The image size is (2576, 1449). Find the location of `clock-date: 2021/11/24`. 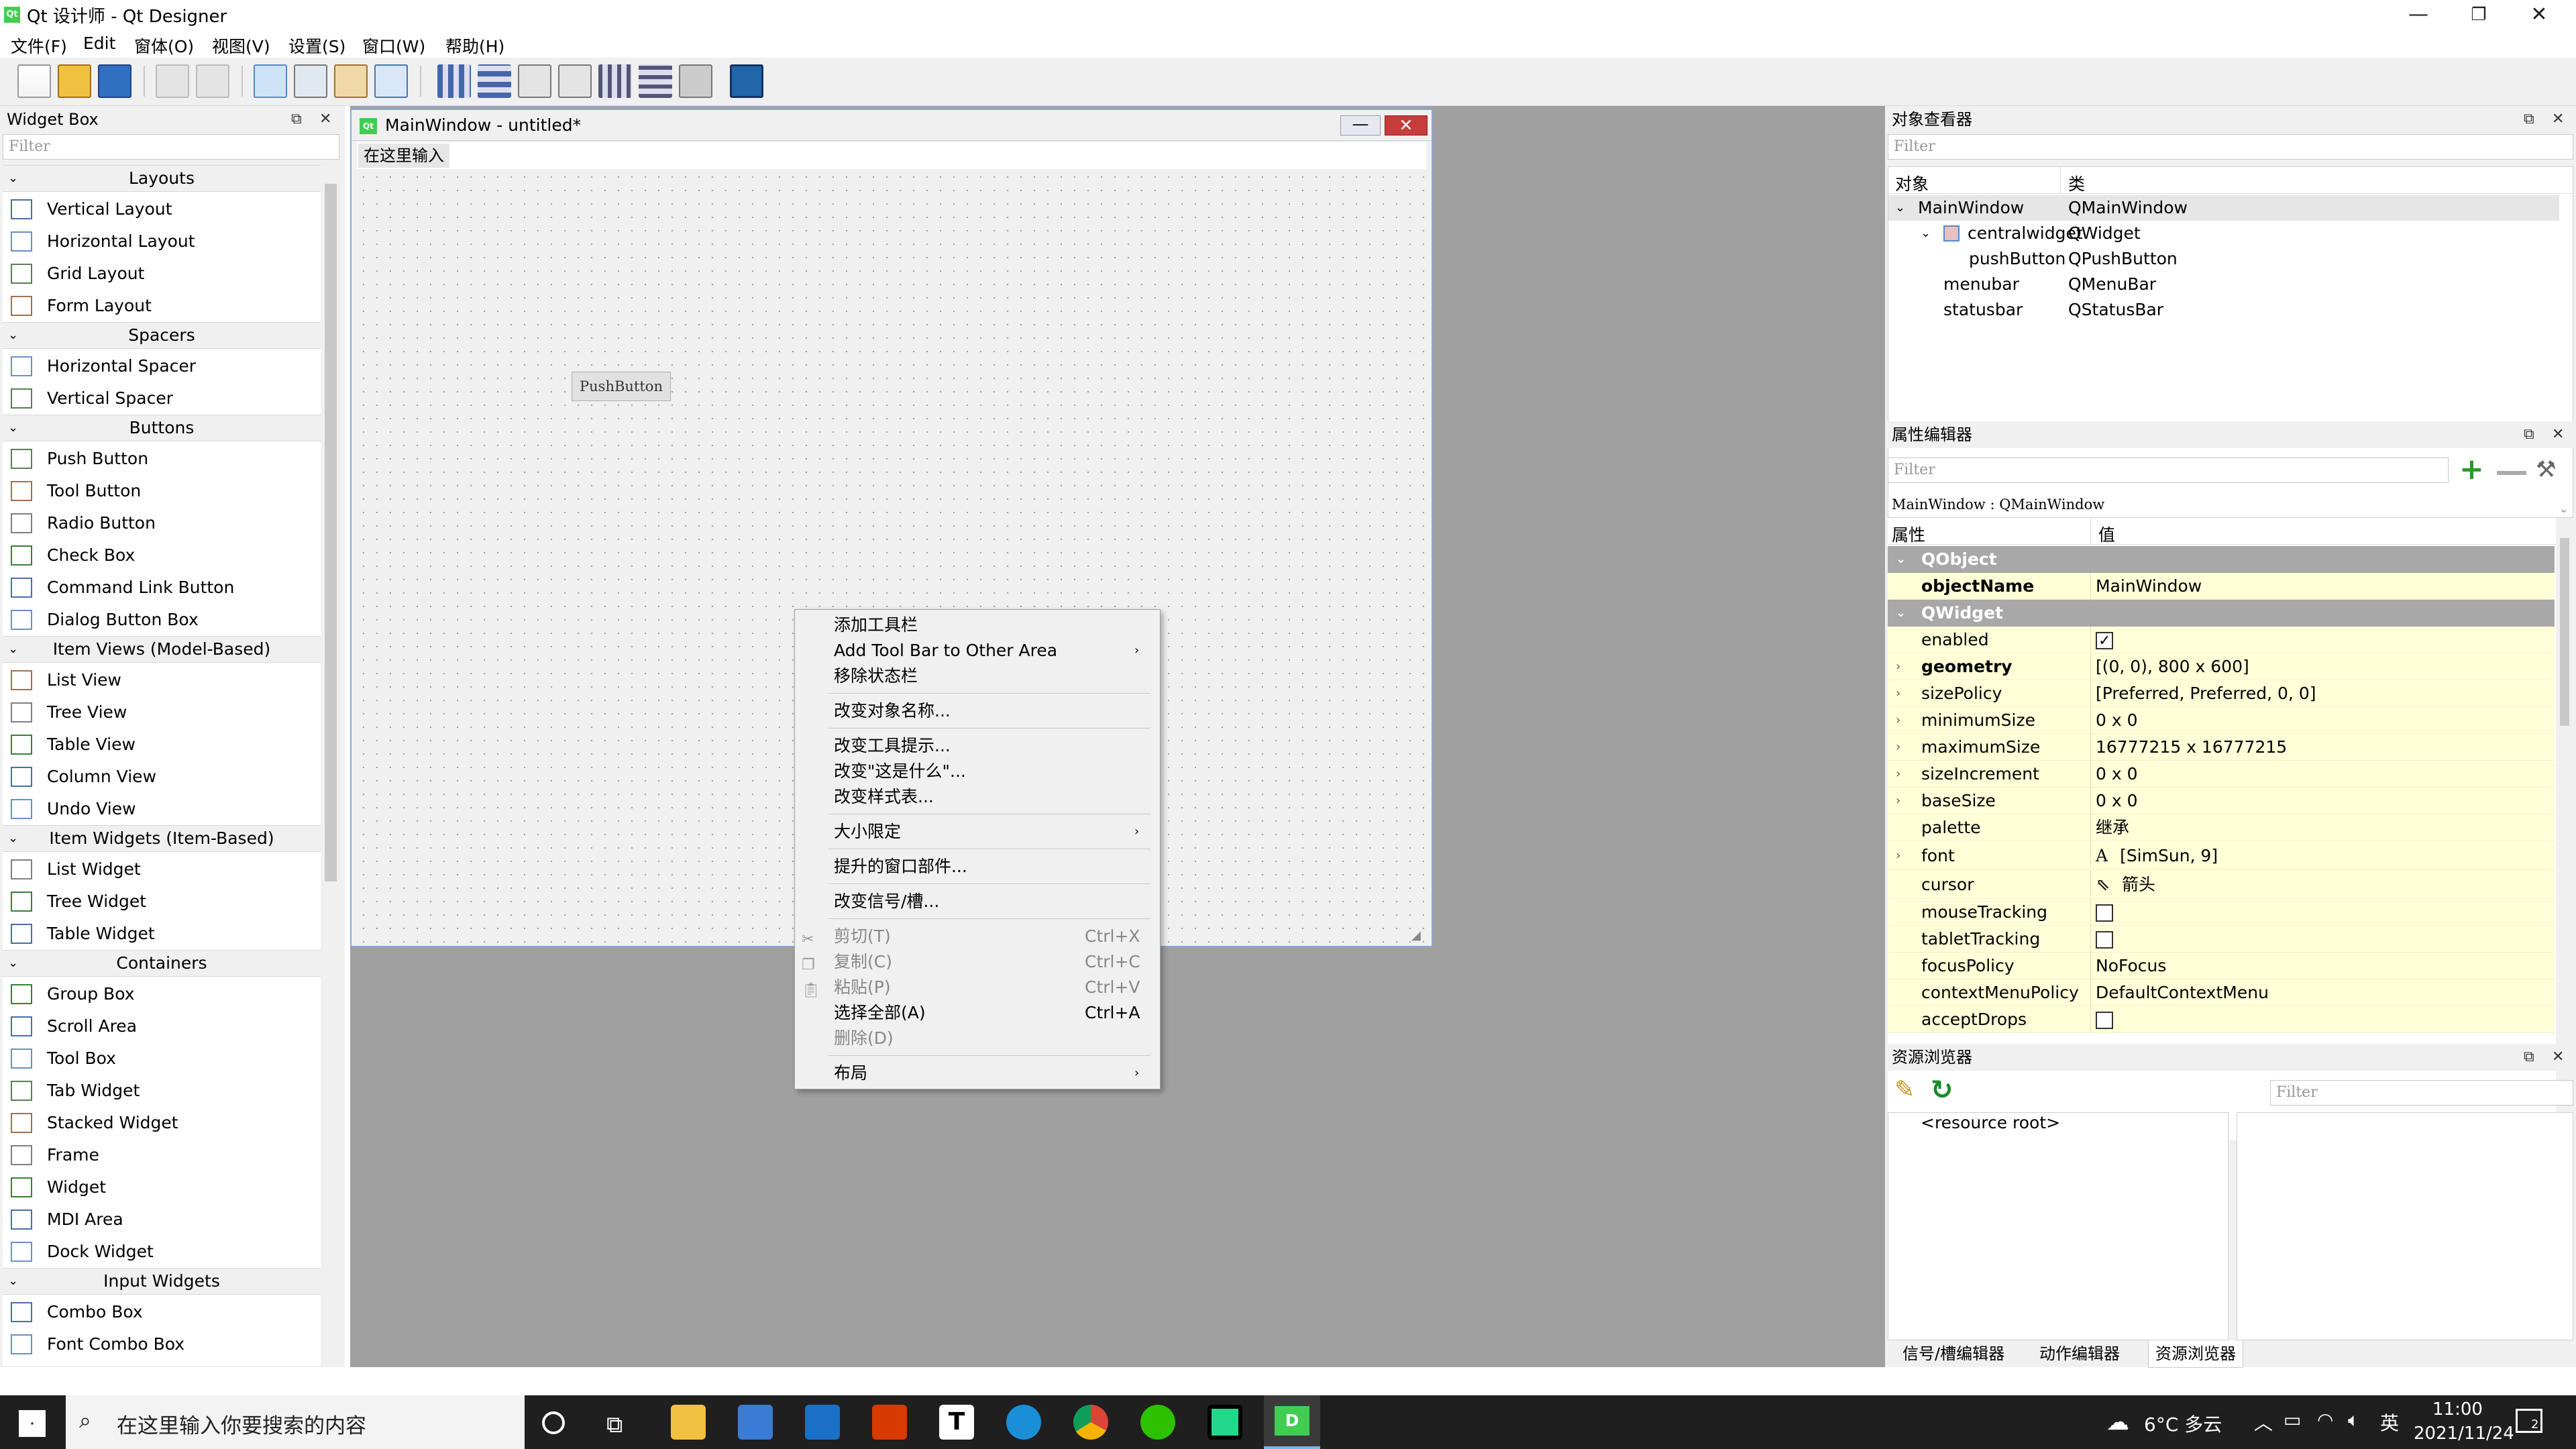

clock-date: 2021/11/24 is located at coordinates (2464, 1434).